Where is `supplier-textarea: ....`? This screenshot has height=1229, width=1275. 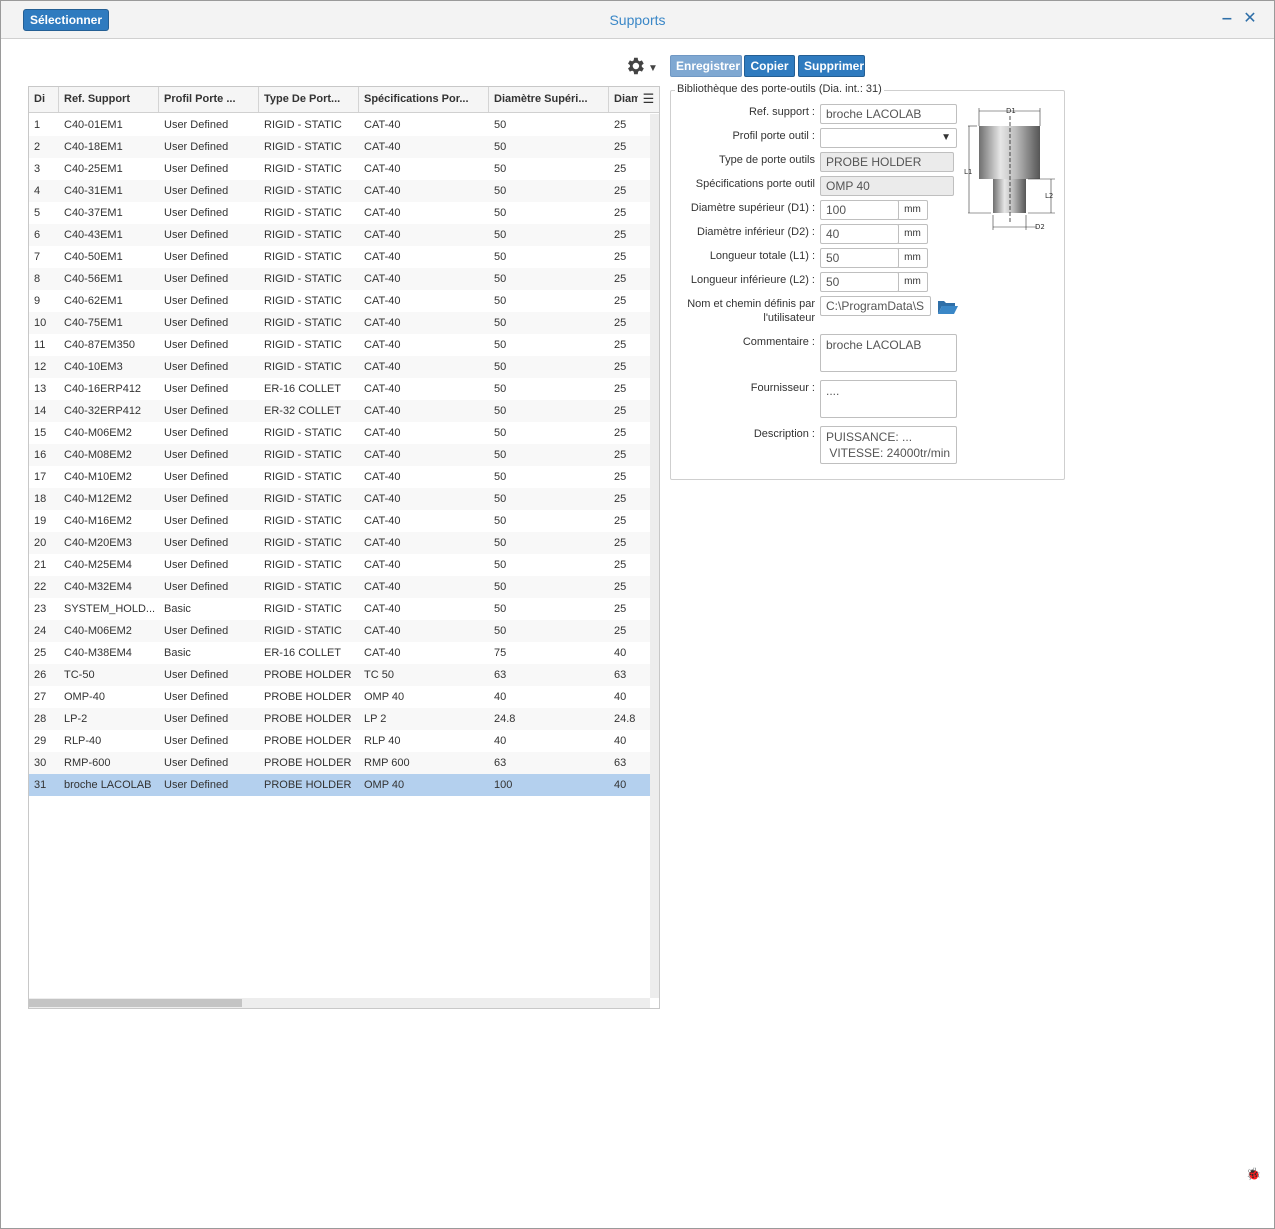
supplier-textarea: .... is located at coordinates (888, 399).